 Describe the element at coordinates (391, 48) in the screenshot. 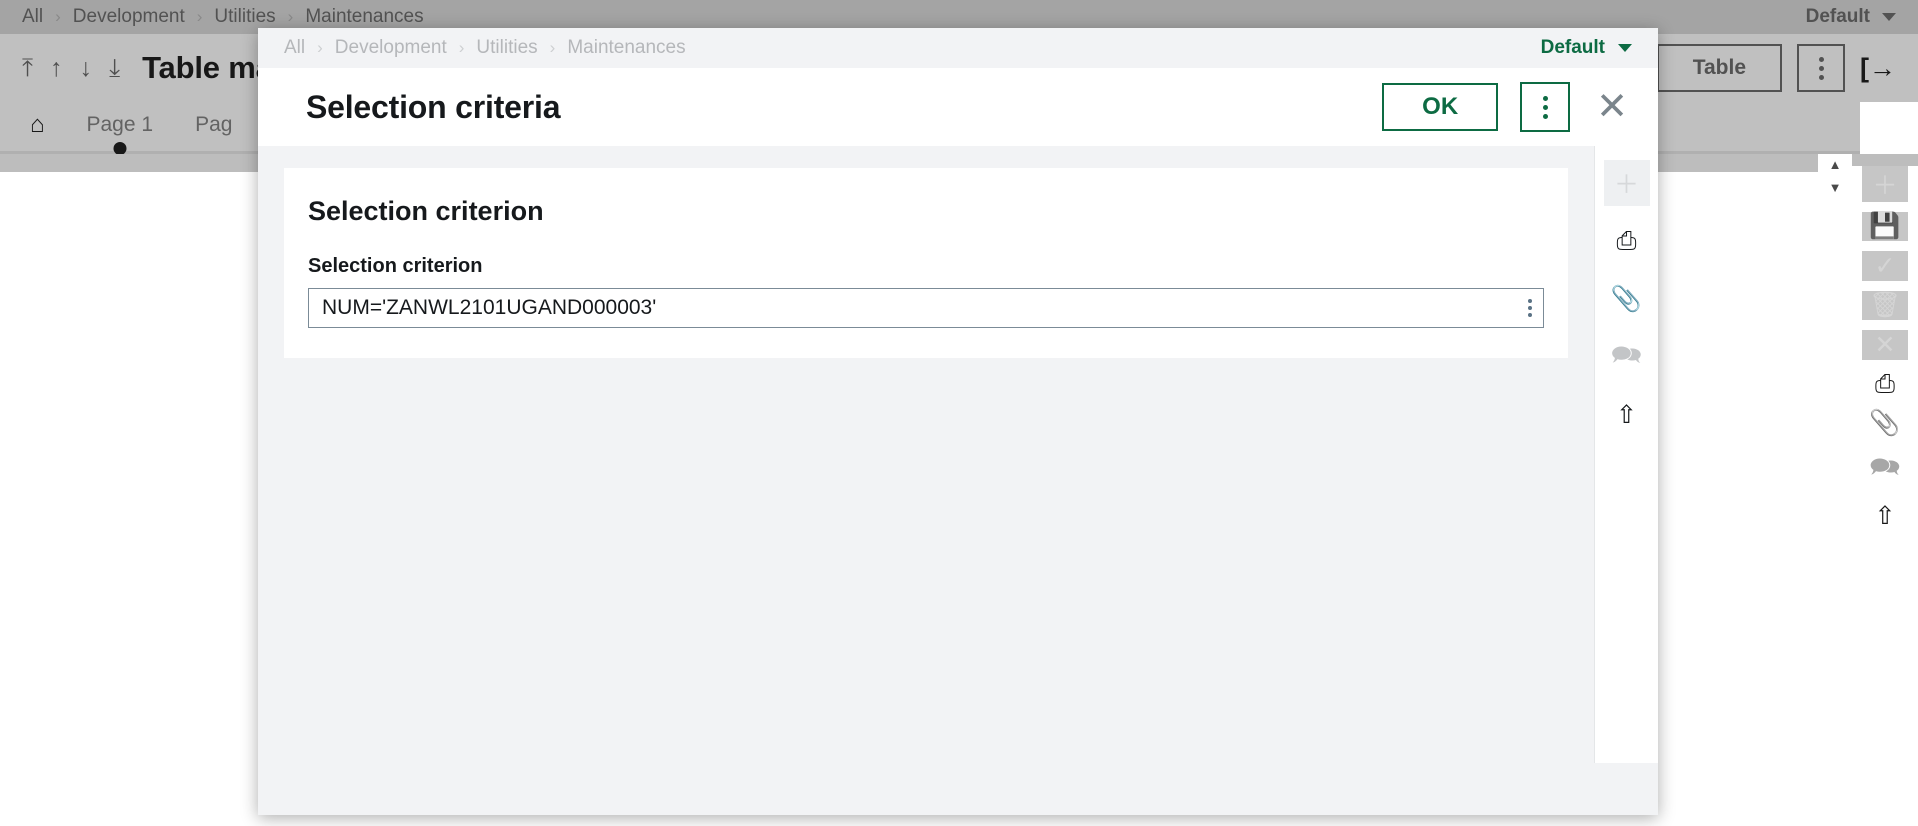

I see `dialog-breadcrumb-item-development: Development` at that location.